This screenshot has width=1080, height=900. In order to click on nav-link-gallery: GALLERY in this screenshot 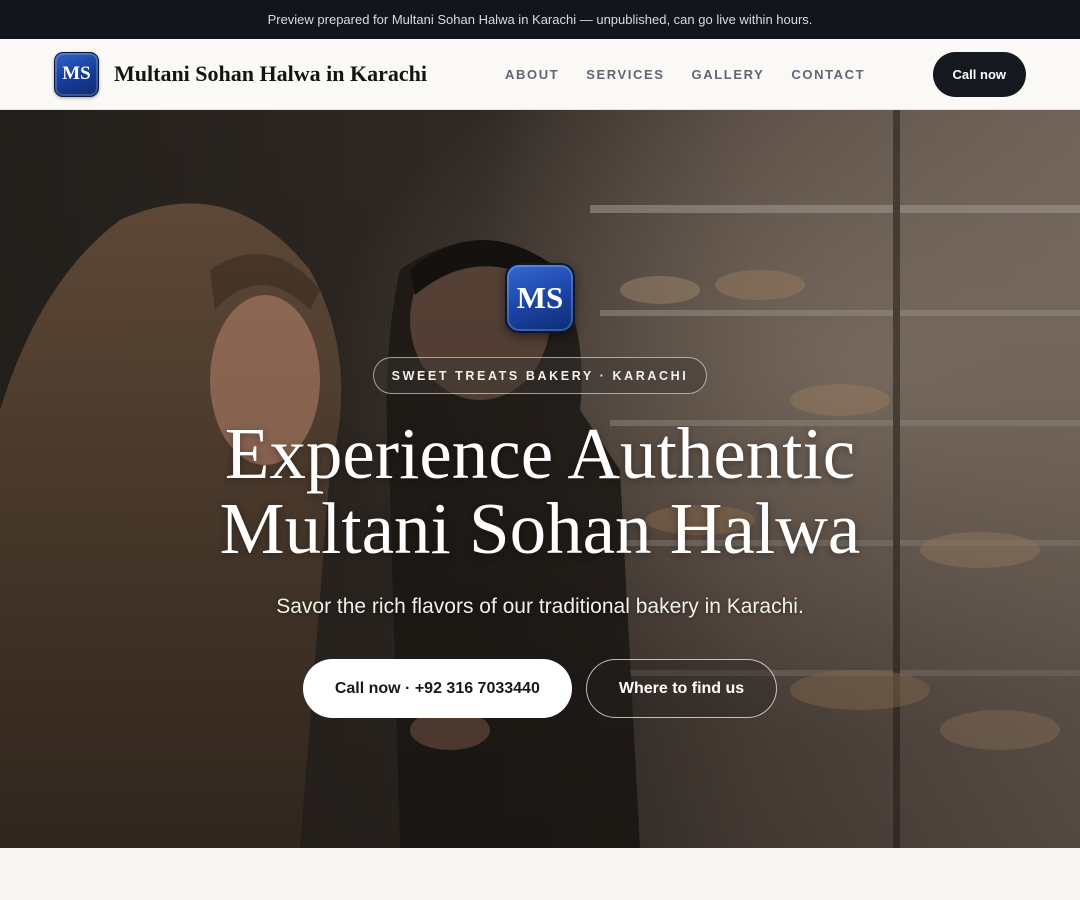, I will do `click(728, 74)`.